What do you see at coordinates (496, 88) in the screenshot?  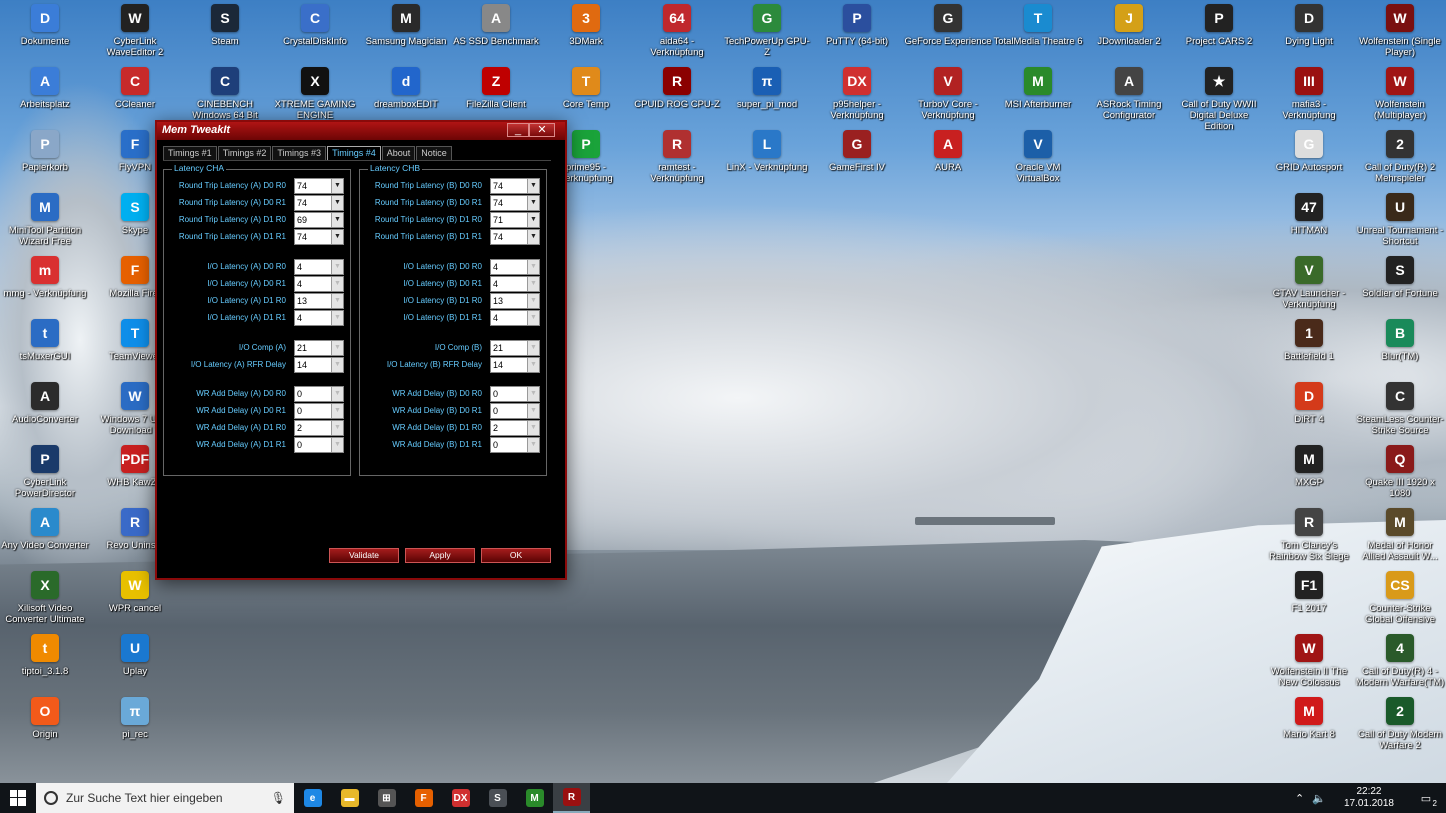 I see `desktop-icon: Z FileZilla Client` at bounding box center [496, 88].